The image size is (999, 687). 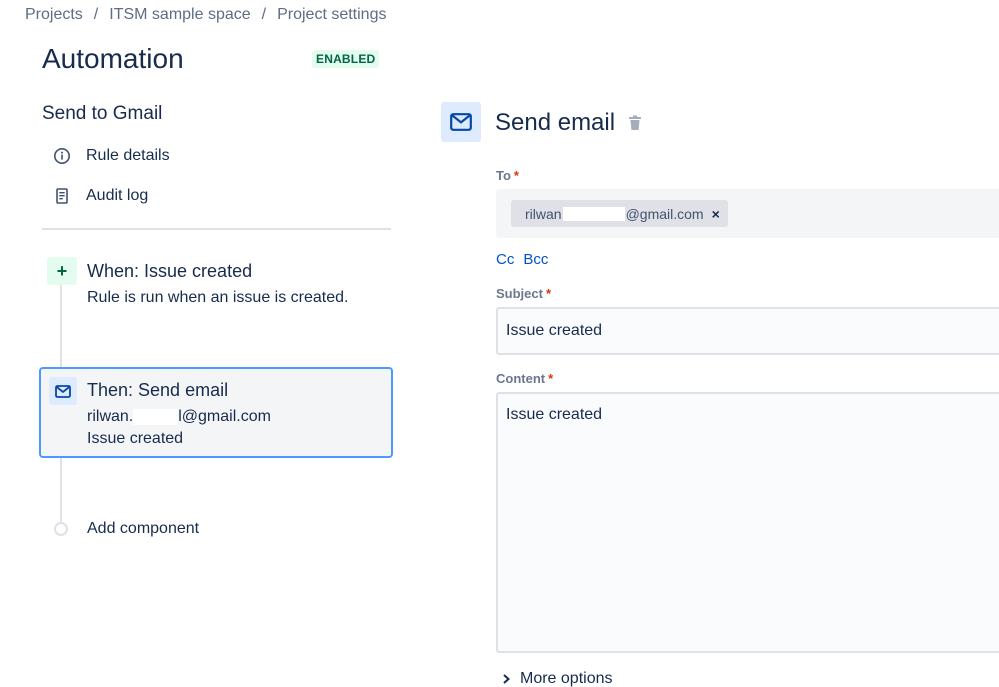 I want to click on add-component-button: Add component, so click(x=143, y=529).